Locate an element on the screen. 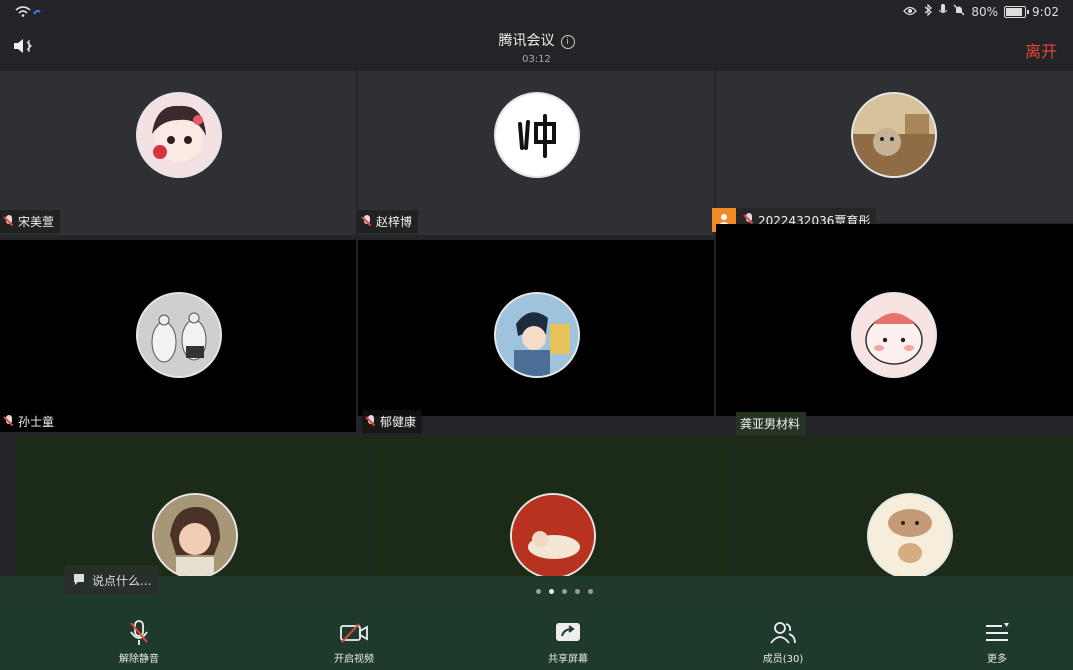  unmute-button: 解除静音 is located at coordinates (139, 642).